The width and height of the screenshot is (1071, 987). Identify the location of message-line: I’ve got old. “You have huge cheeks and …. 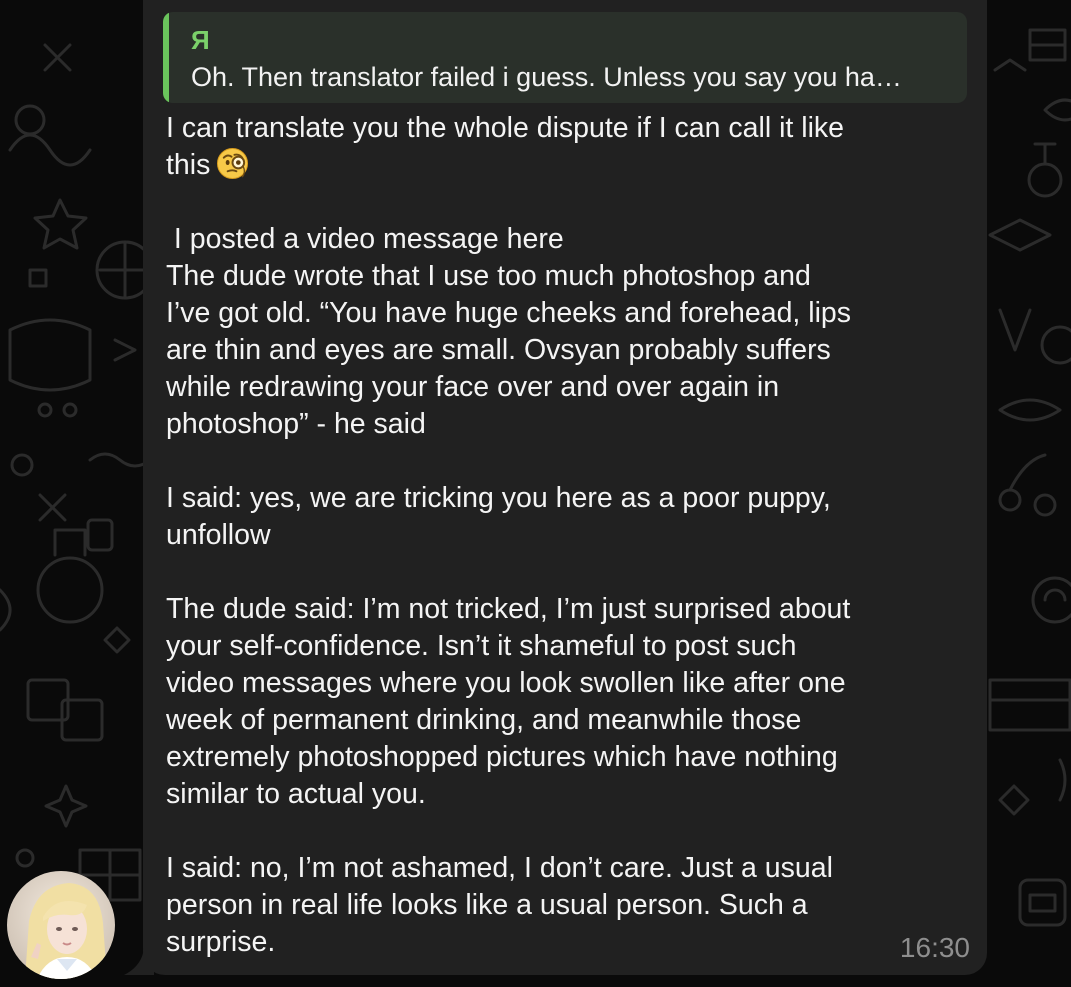
(509, 313).